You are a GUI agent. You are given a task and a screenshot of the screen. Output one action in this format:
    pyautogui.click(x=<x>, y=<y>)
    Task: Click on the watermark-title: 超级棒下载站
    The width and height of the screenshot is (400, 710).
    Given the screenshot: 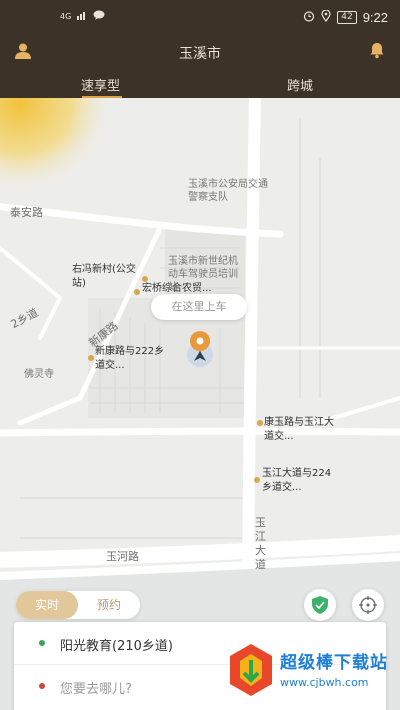 What is the action you would take?
    pyautogui.click(x=334, y=663)
    